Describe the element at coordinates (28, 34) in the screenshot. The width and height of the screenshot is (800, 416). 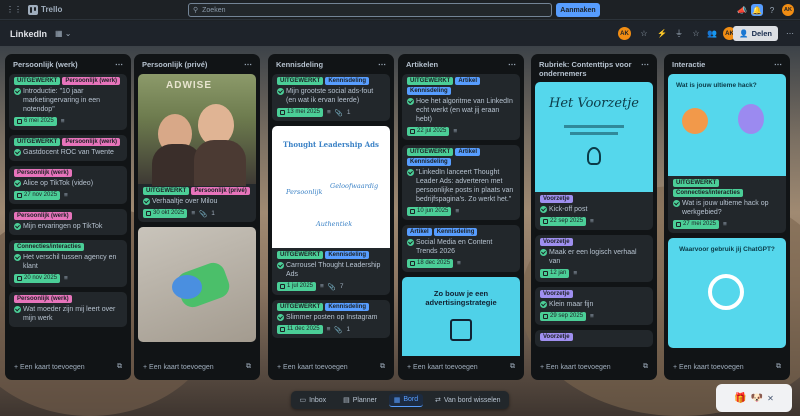
I see `board-title: LinkedIn` at that location.